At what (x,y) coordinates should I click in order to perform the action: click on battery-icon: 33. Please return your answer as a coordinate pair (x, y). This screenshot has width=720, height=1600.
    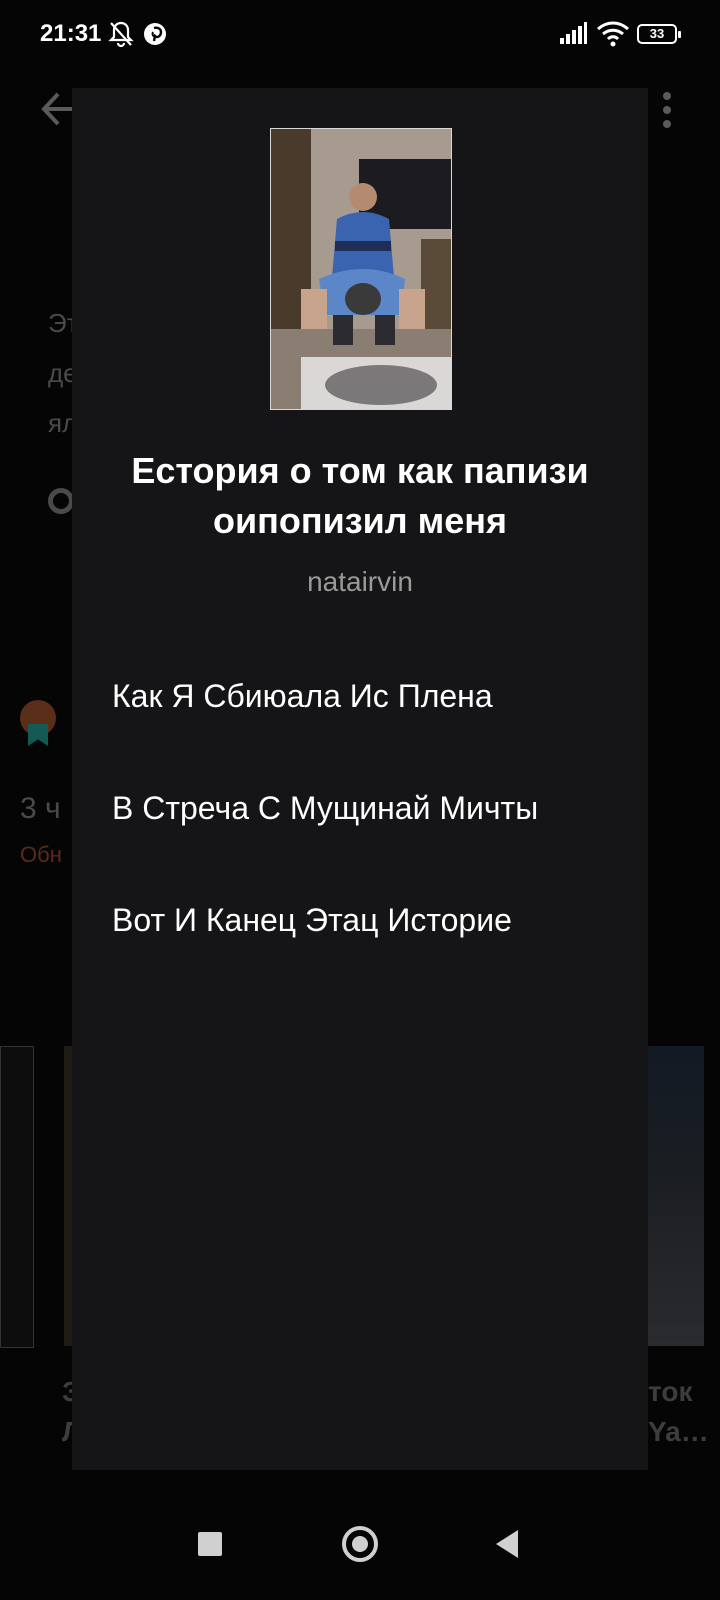
    Looking at the image, I should click on (659, 34).